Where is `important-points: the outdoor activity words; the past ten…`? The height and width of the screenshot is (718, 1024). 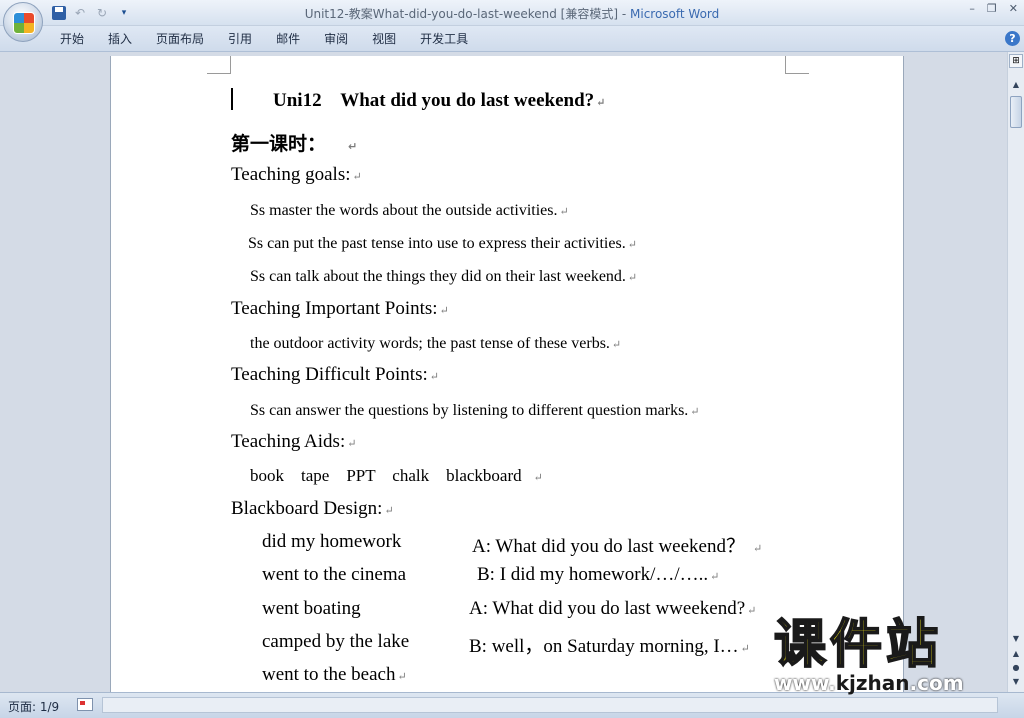 important-points: the outdoor activity words; the past ten… is located at coordinates (436, 343).